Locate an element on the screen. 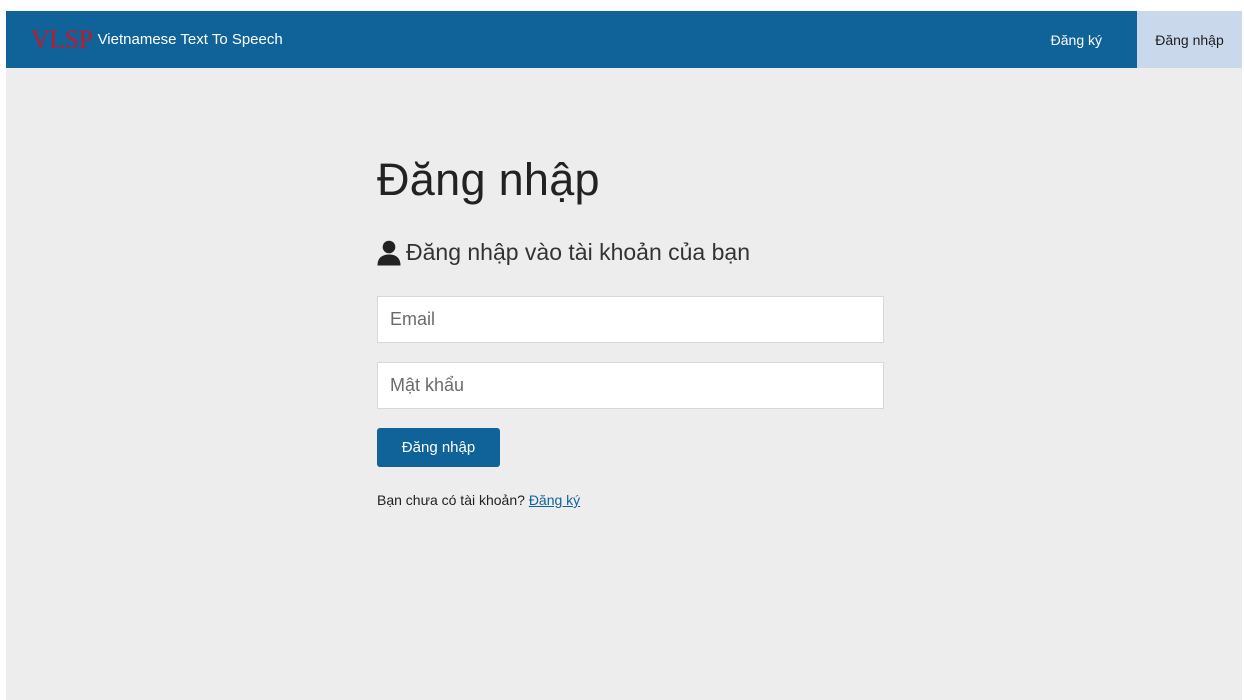 The image size is (1244, 700). vlsp-logo: VLSP is located at coordinates (62, 39).